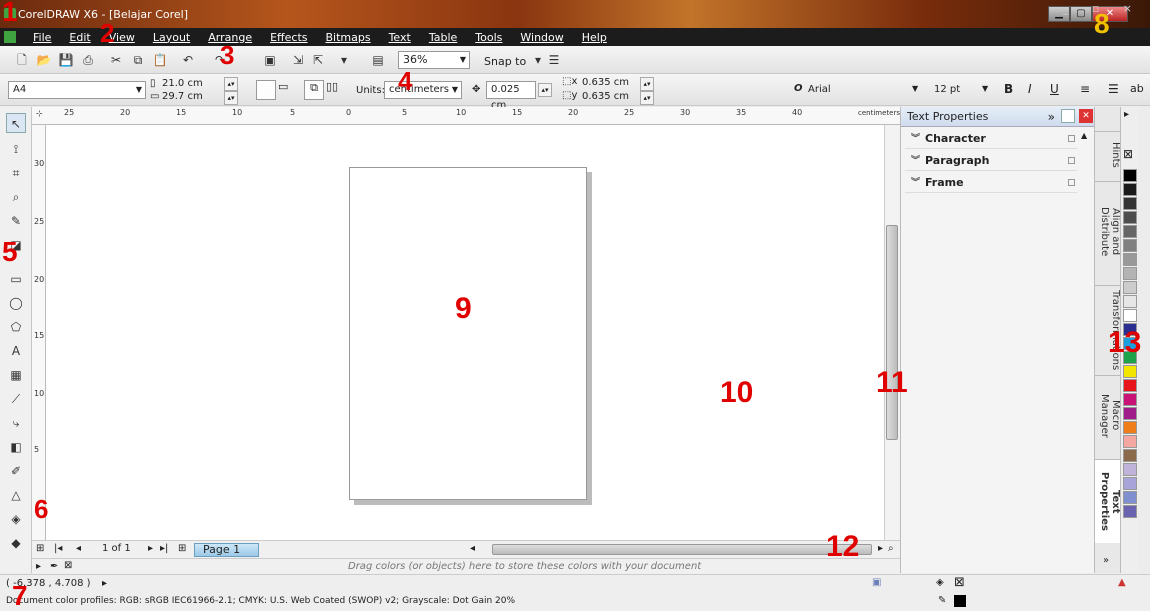  What do you see at coordinates (505, 61) in the screenshot?
I see `snap-to-button: Snap to` at bounding box center [505, 61].